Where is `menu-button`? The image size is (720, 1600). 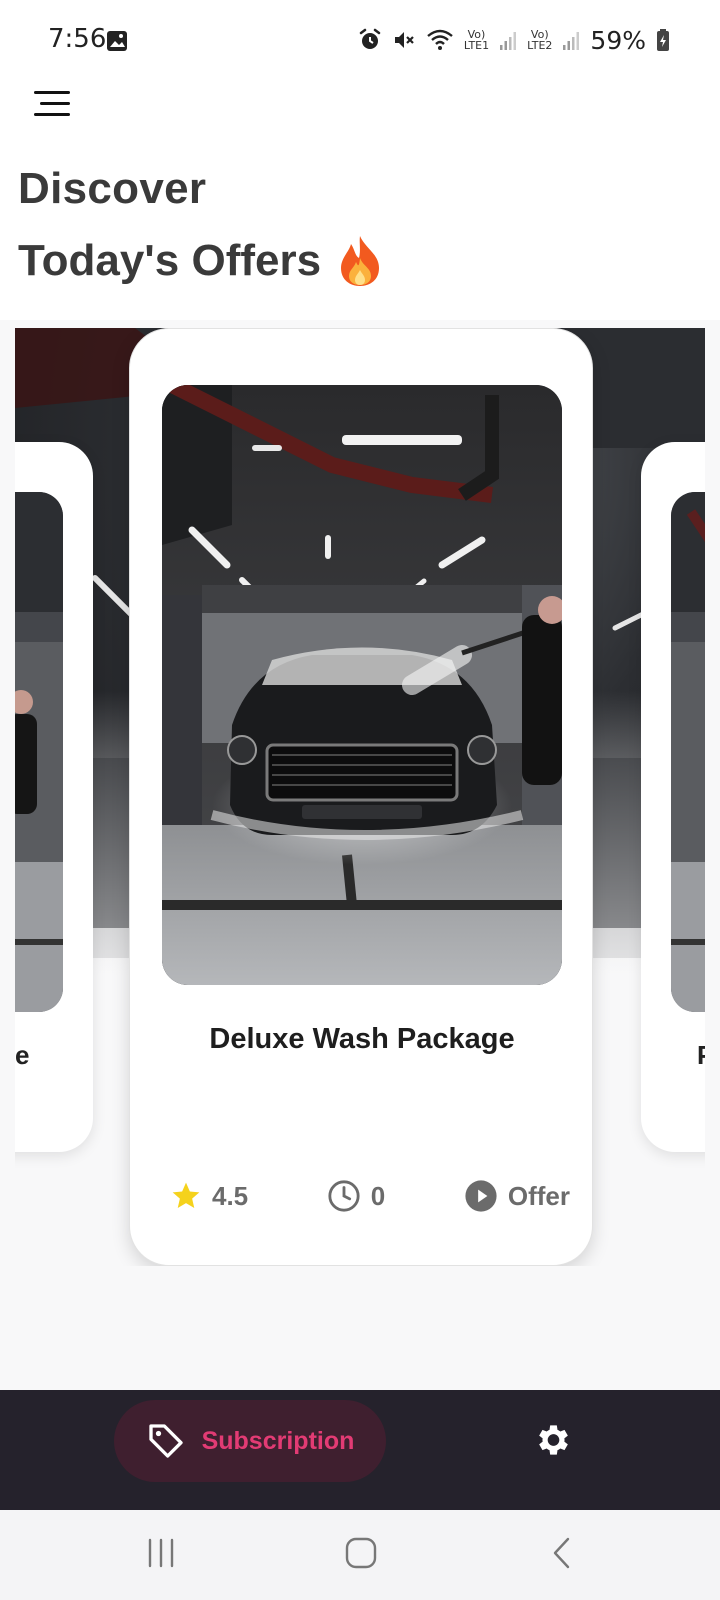 menu-button is located at coordinates (55, 104).